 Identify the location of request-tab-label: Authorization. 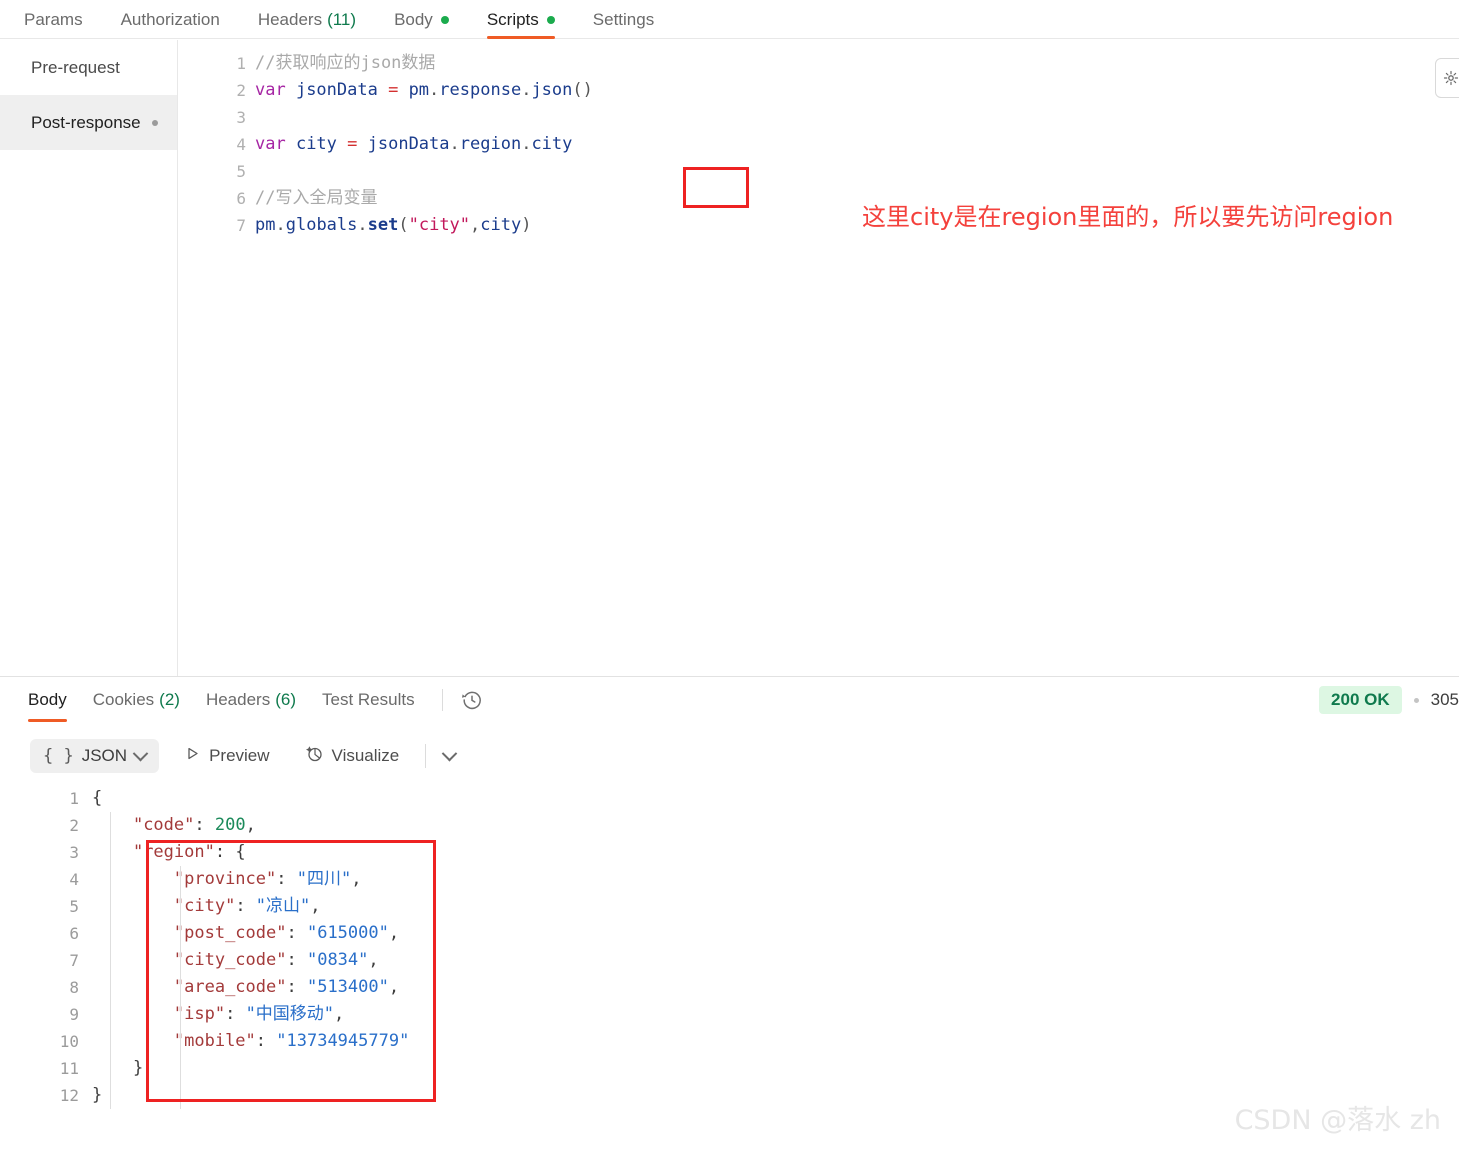
(170, 19).